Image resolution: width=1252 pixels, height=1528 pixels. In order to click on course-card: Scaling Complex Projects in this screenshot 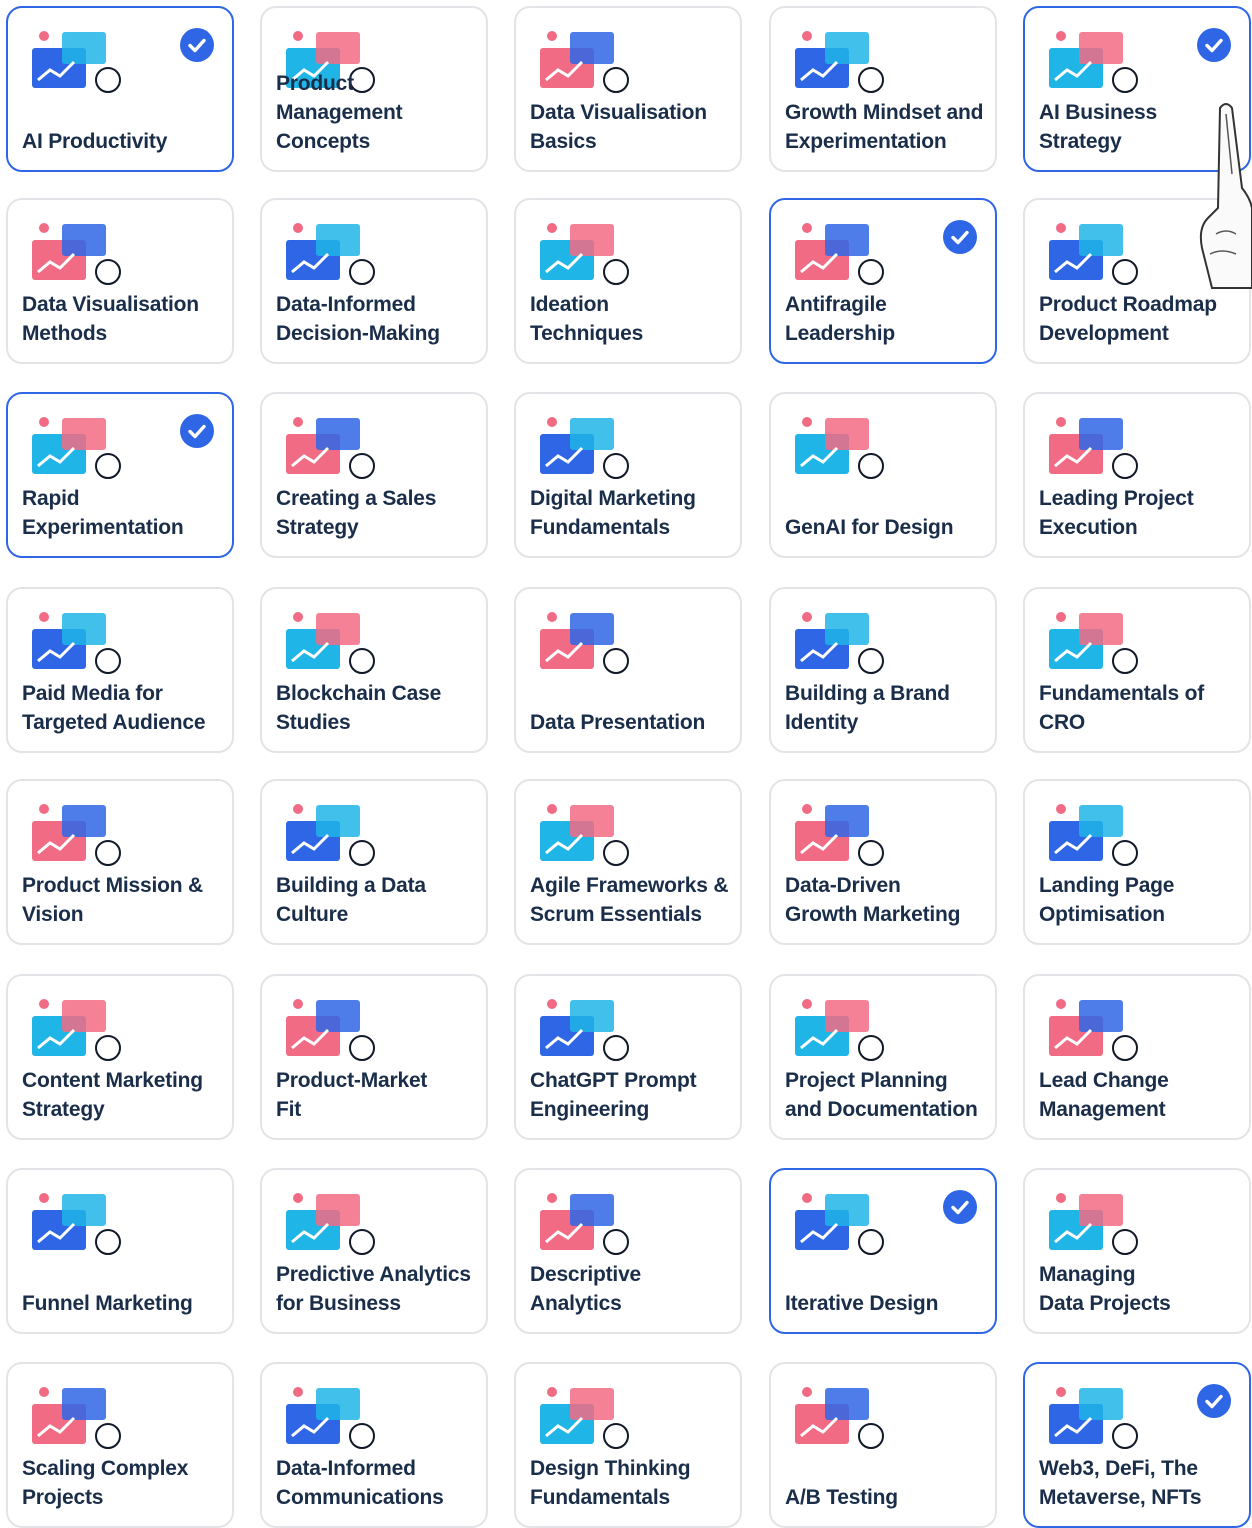, I will do `click(120, 1445)`.